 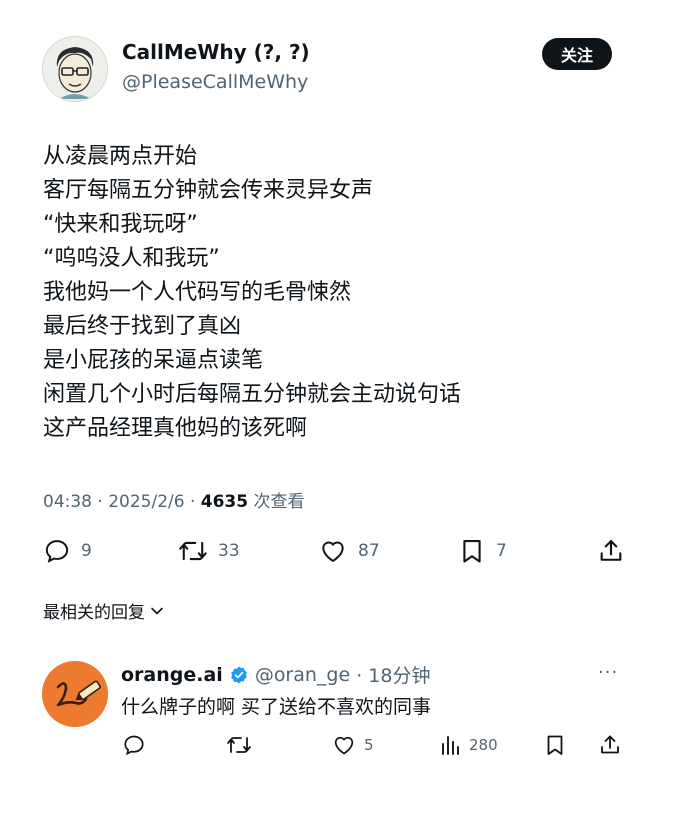 What do you see at coordinates (172, 675) in the screenshot?
I see `reply-author-name: orange.ai` at bounding box center [172, 675].